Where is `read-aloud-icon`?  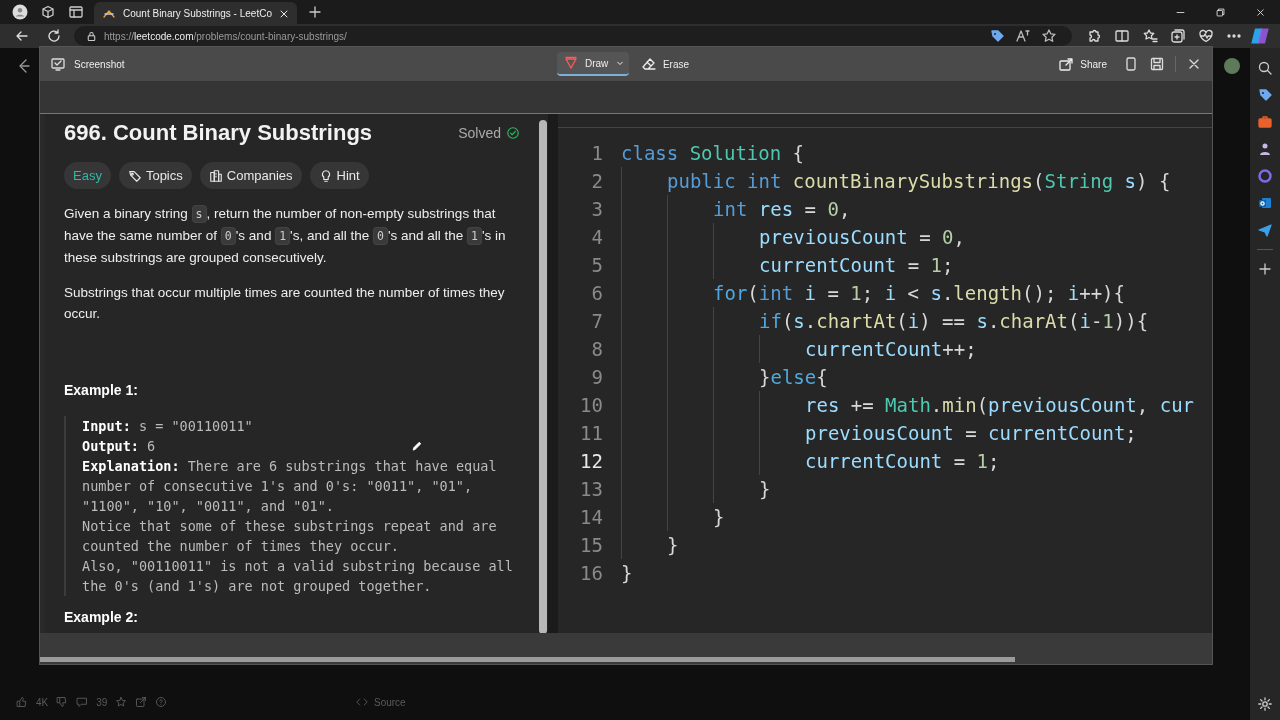
read-aloud-icon is located at coordinates (1023, 36).